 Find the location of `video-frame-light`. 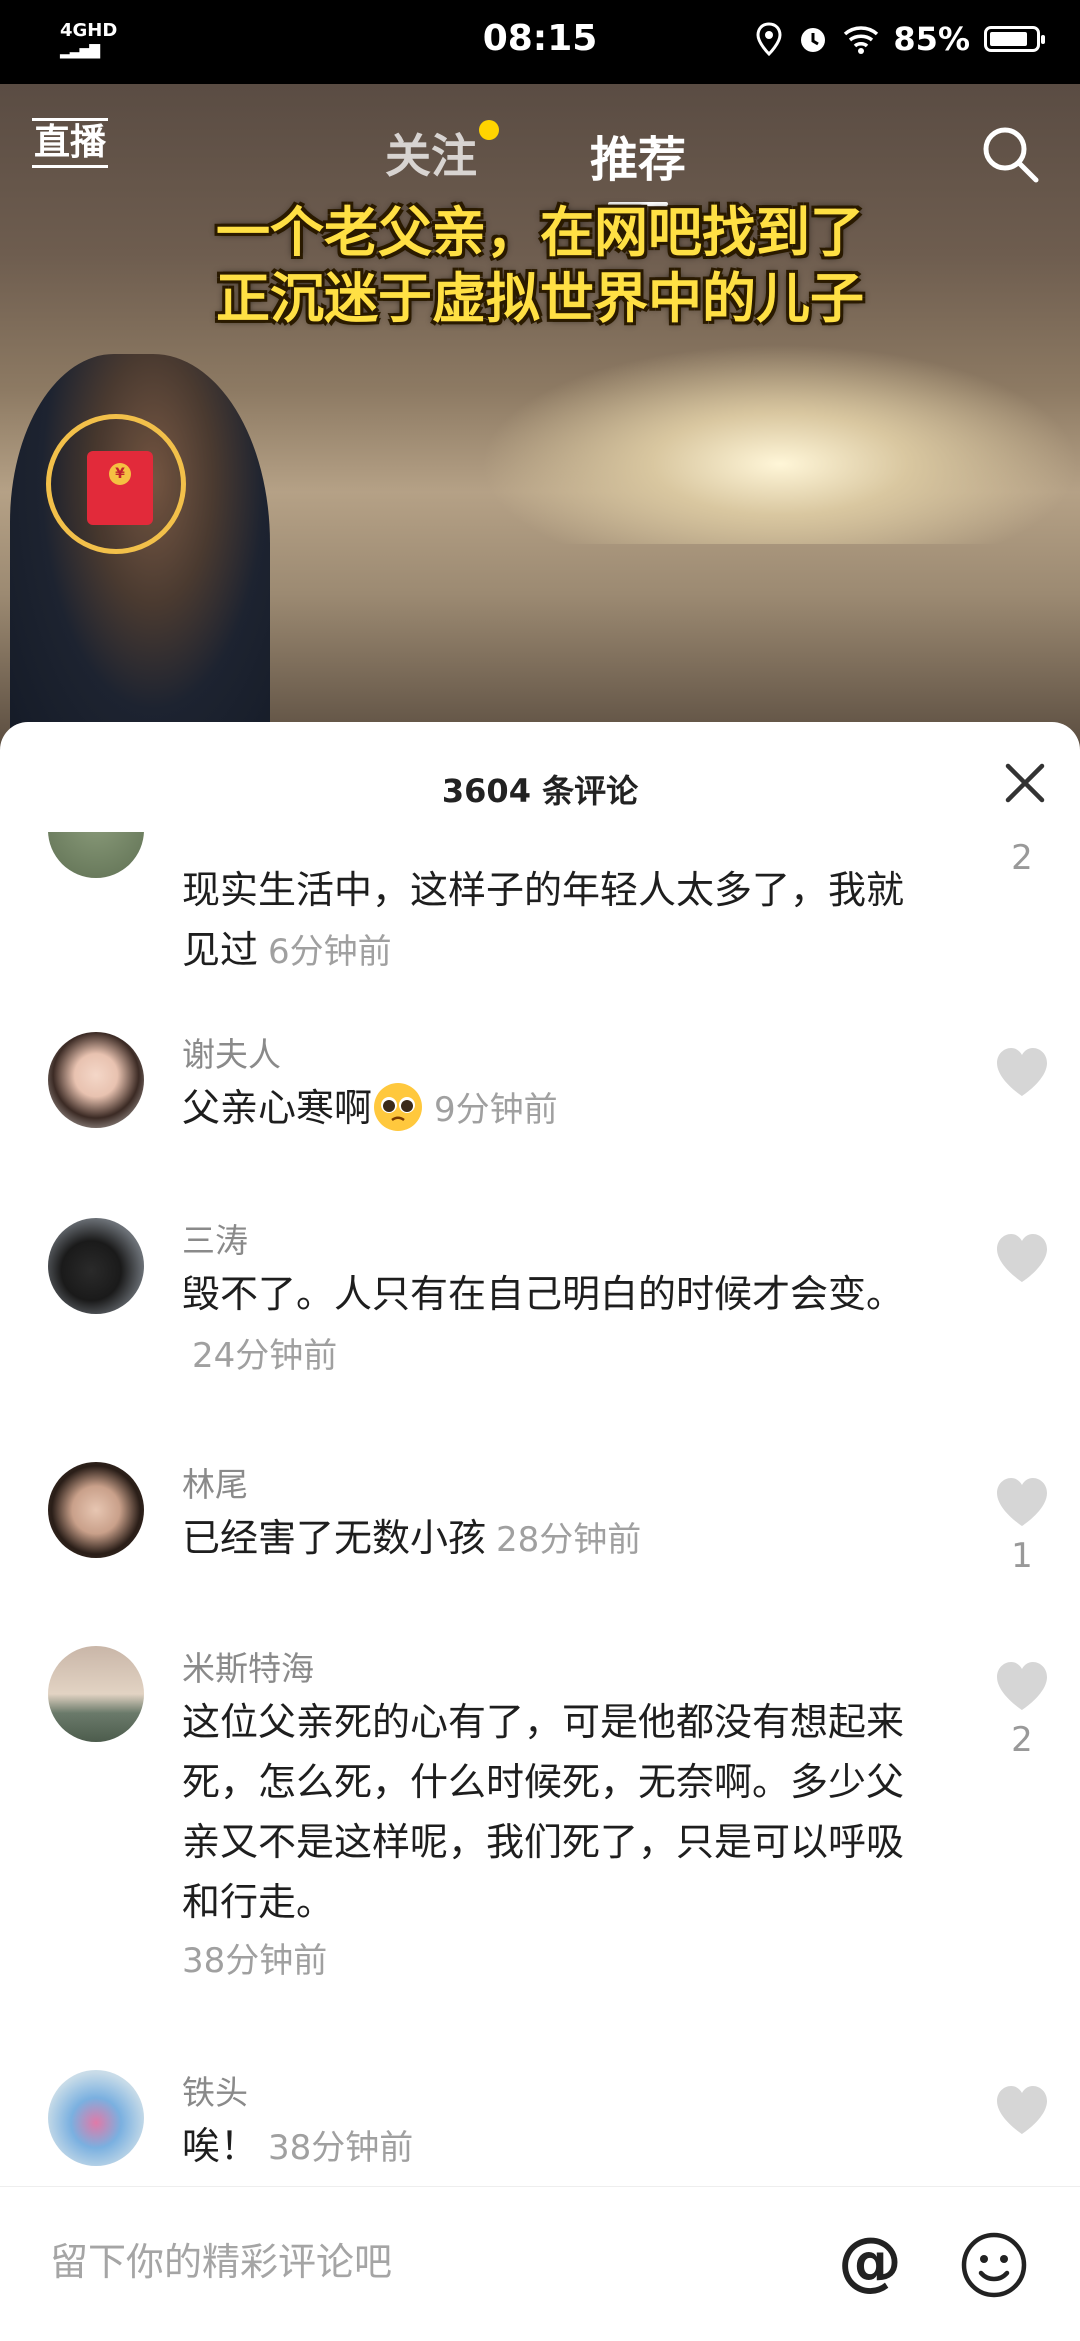

video-frame-light is located at coordinates (780, 444).